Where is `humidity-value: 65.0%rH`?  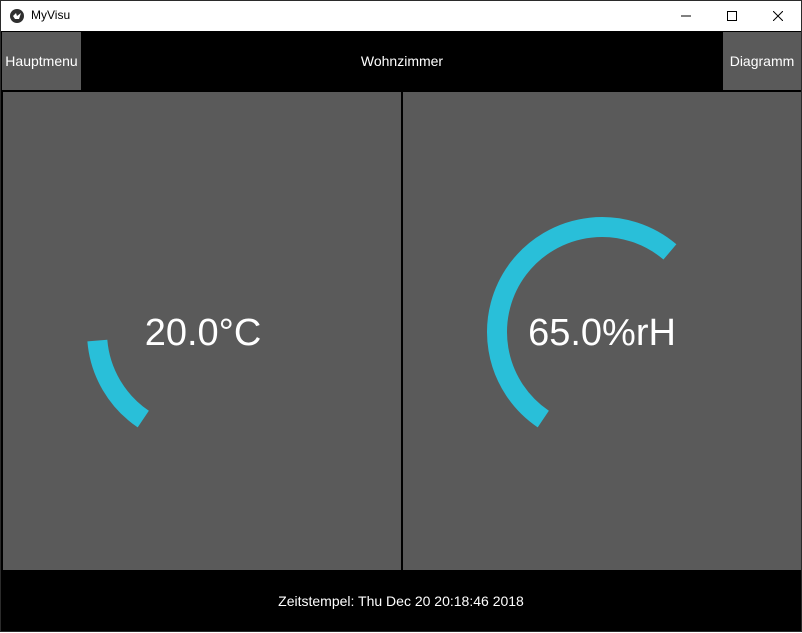
humidity-value: 65.0%rH is located at coordinates (602, 332).